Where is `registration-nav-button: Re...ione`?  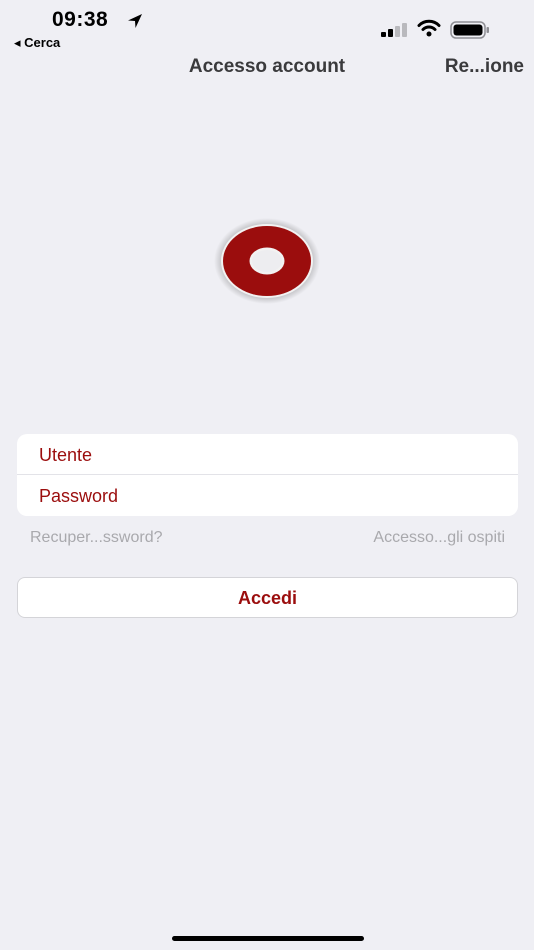 registration-nav-button: Re...ione is located at coordinates (484, 67).